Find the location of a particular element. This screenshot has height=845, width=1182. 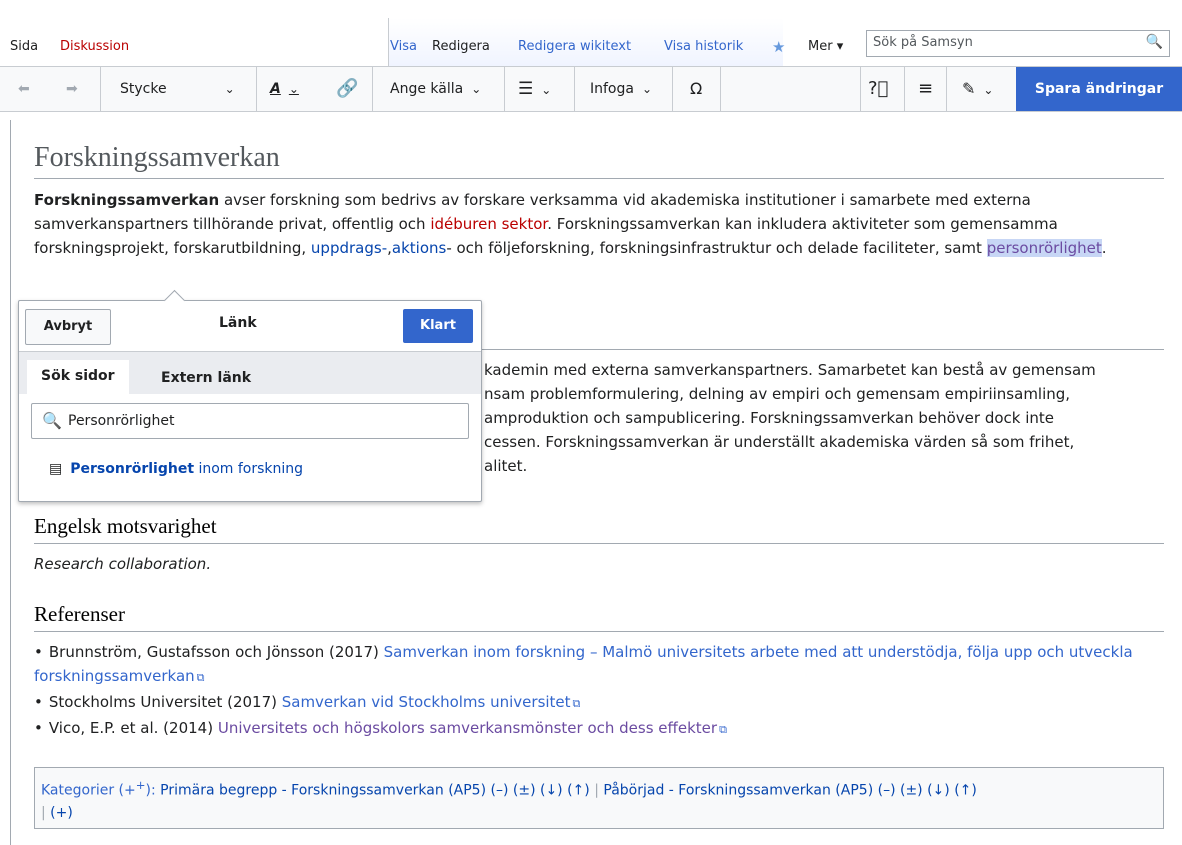

popup-header: Avbryt Länk Klart is located at coordinates (250, 326).